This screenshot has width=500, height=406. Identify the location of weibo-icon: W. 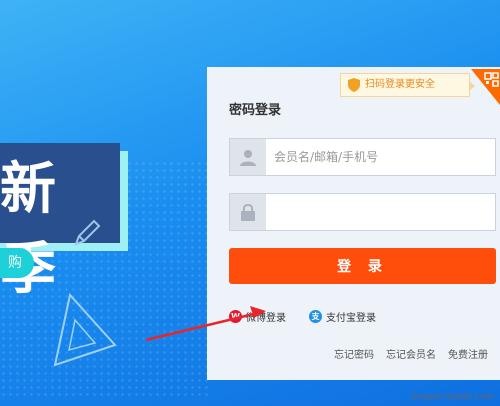
(235, 316).